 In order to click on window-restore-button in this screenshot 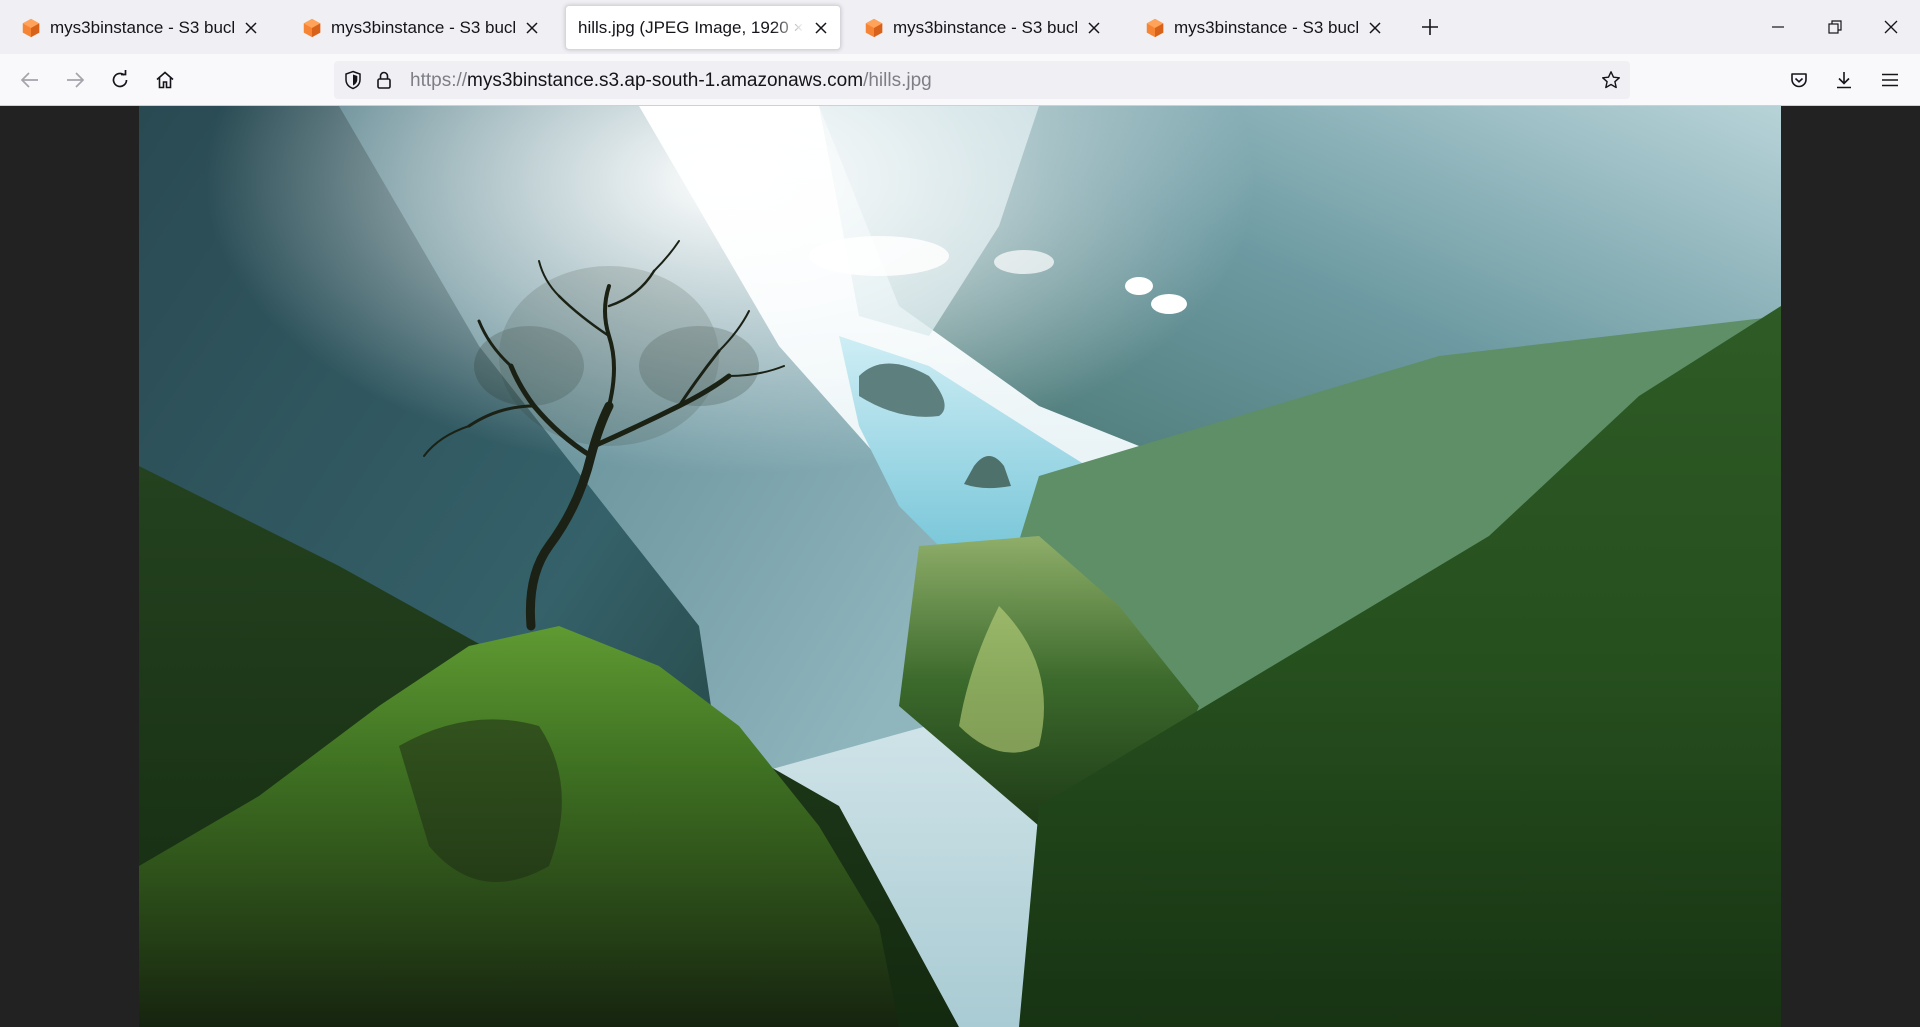, I will do `click(1835, 27)`.